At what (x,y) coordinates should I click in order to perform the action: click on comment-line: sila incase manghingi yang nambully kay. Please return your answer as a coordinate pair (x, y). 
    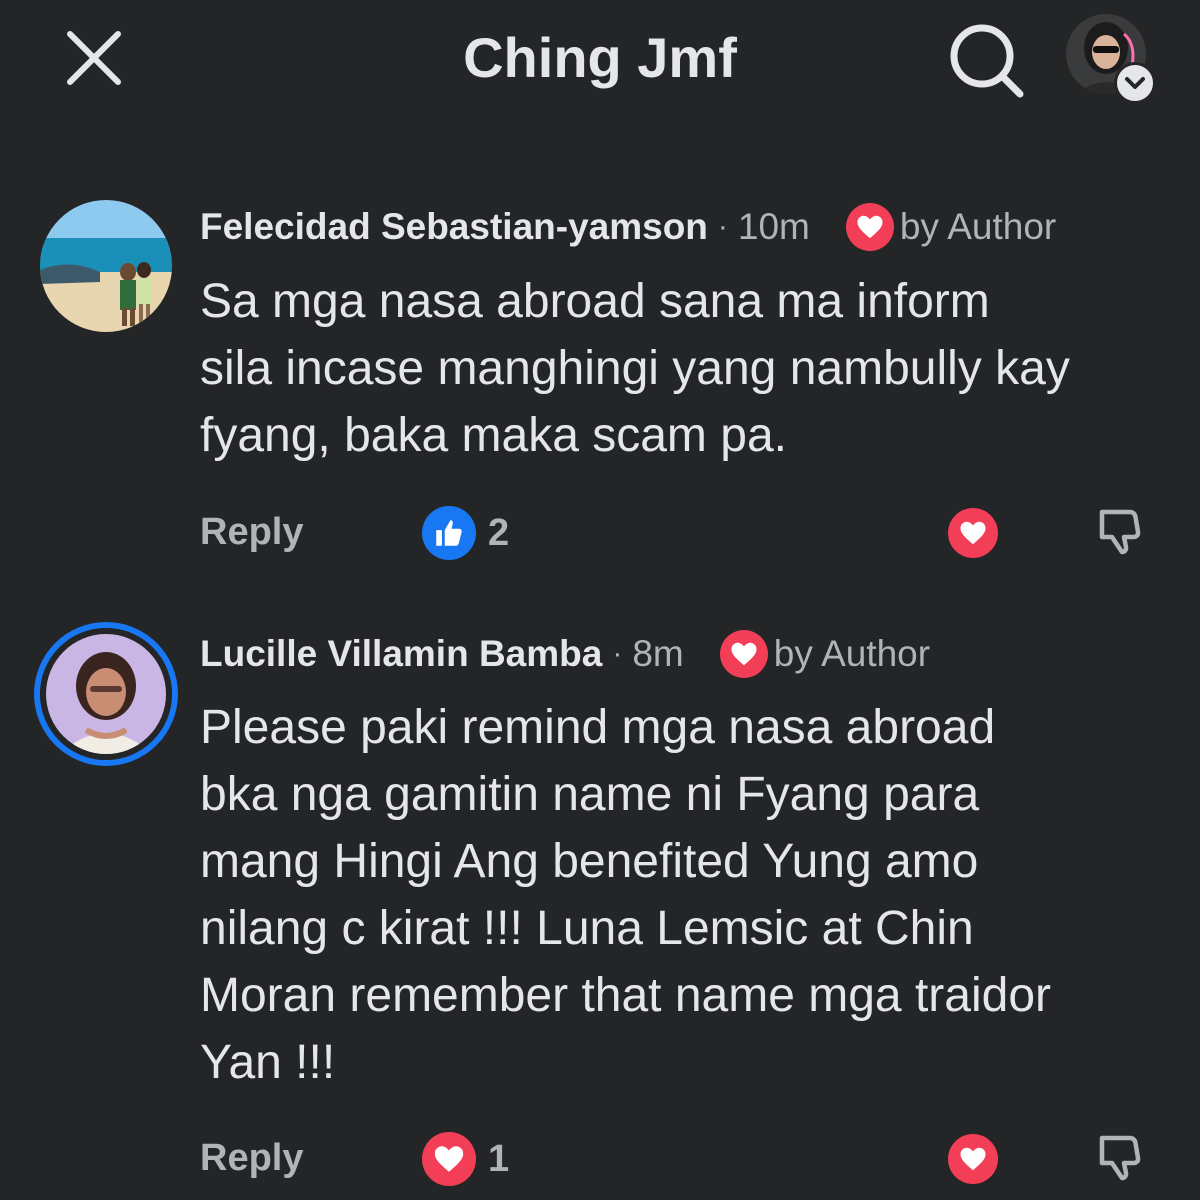
    Looking at the image, I should click on (635, 368).